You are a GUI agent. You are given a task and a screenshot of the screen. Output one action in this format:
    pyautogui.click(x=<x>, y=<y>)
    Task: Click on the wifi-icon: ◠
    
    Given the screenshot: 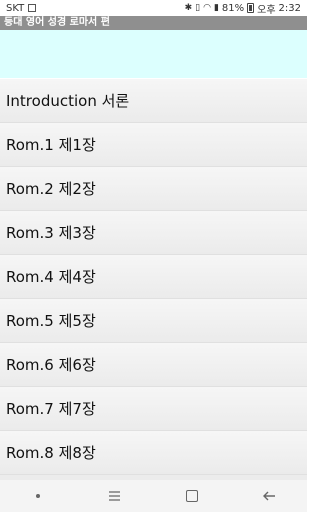 What is the action you would take?
    pyautogui.click(x=207, y=7)
    